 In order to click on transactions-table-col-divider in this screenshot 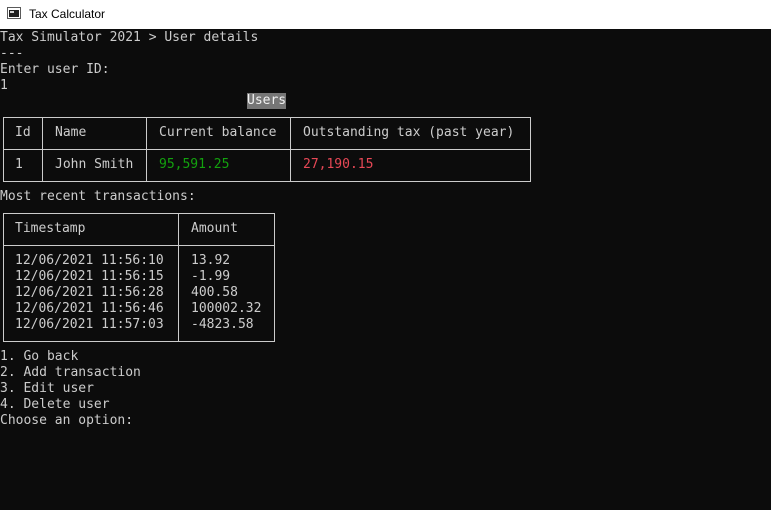, I will do `click(178, 277)`.